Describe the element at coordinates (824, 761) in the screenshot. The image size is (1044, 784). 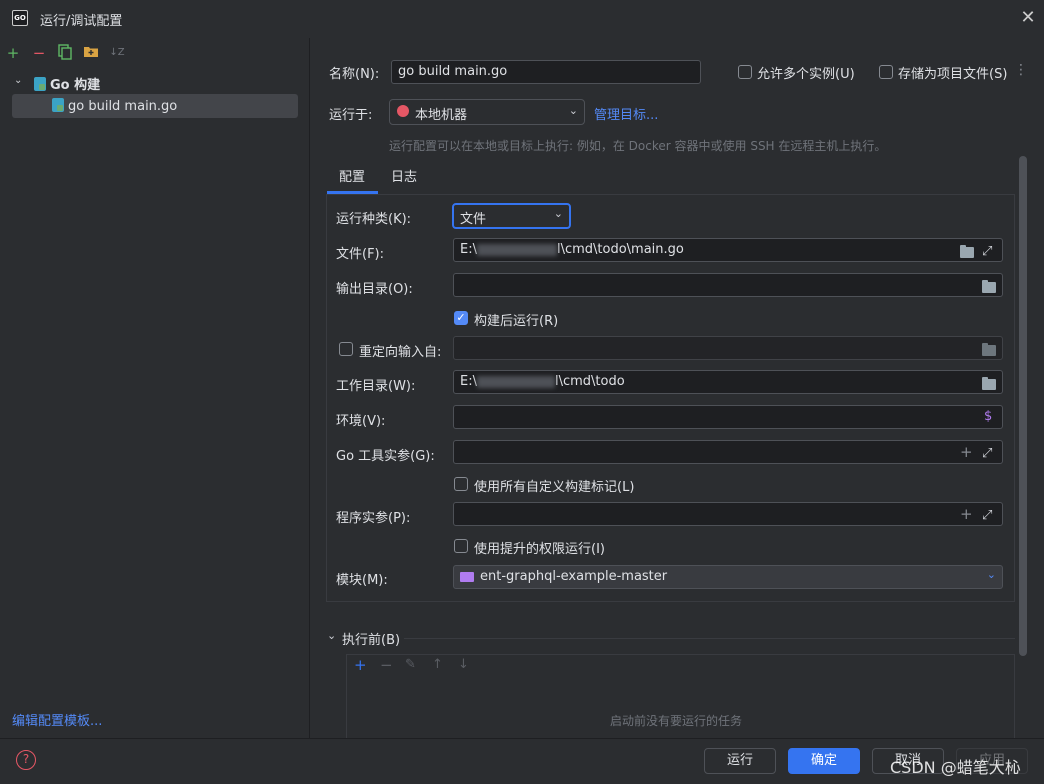
I see `ok-button: 确定` at that location.